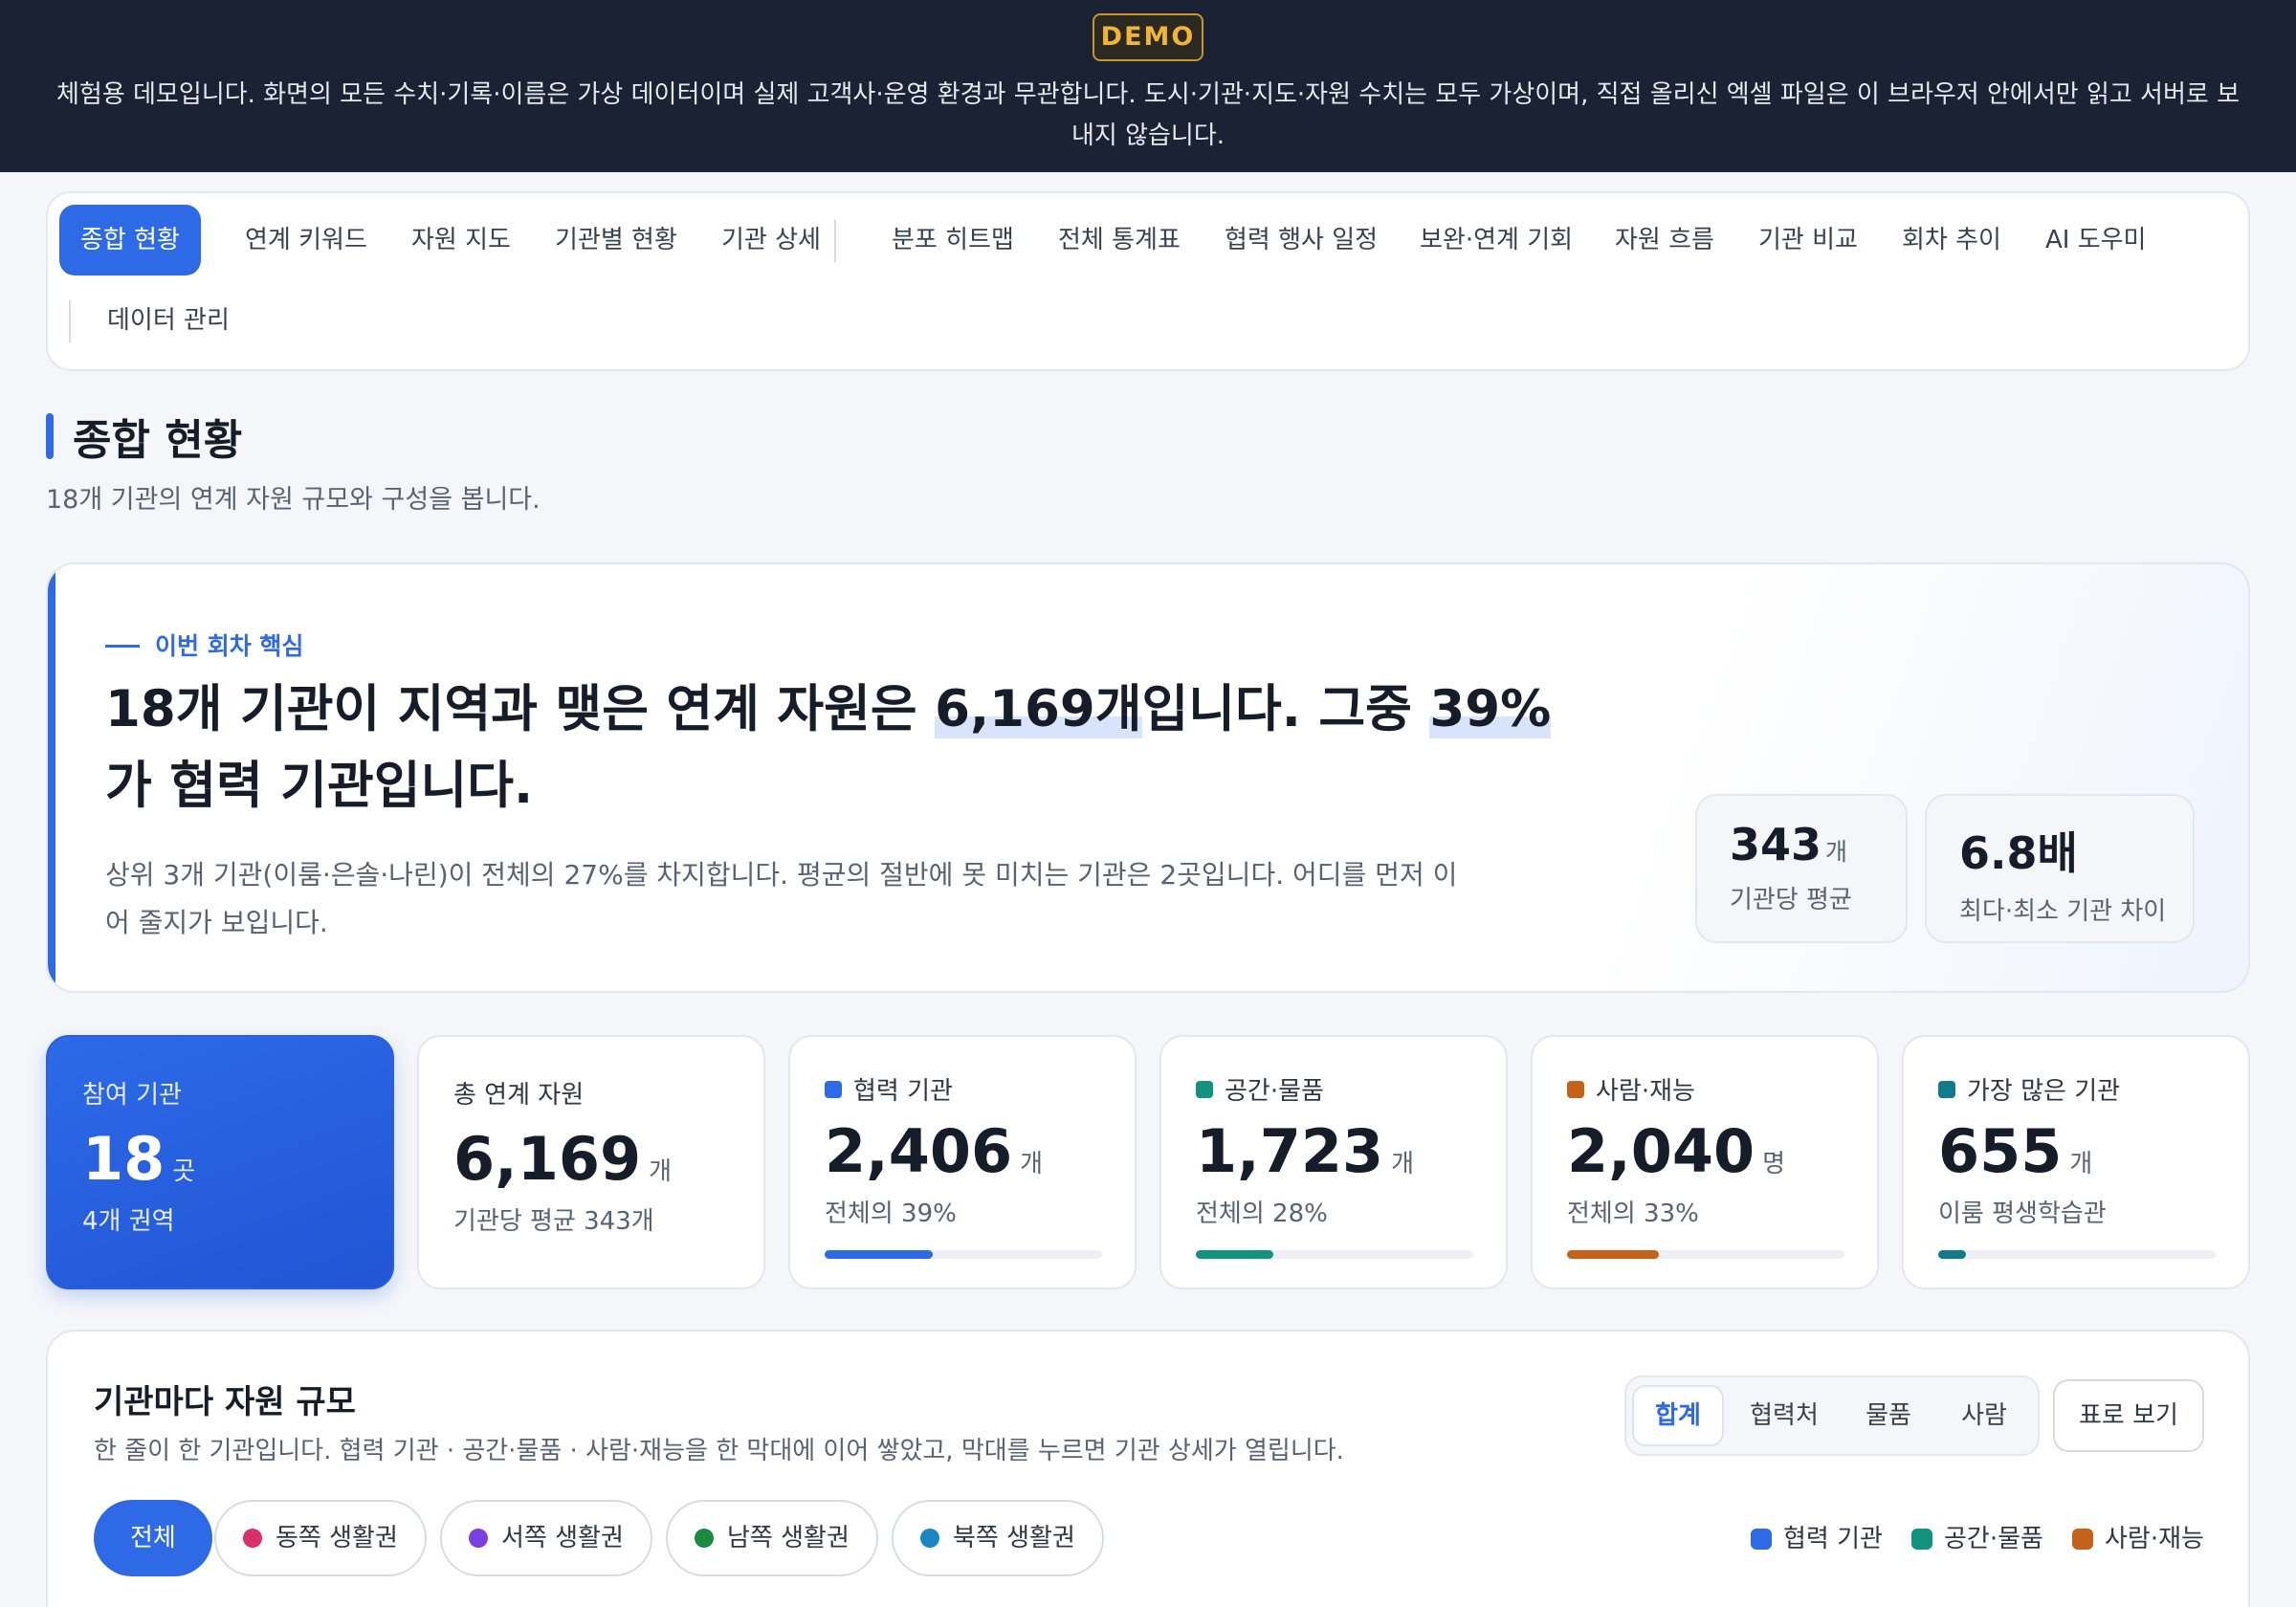  Describe the element at coordinates (2022, 1214) in the screenshot. I see `kpi-sub: 이룸 평생학습관` at that location.